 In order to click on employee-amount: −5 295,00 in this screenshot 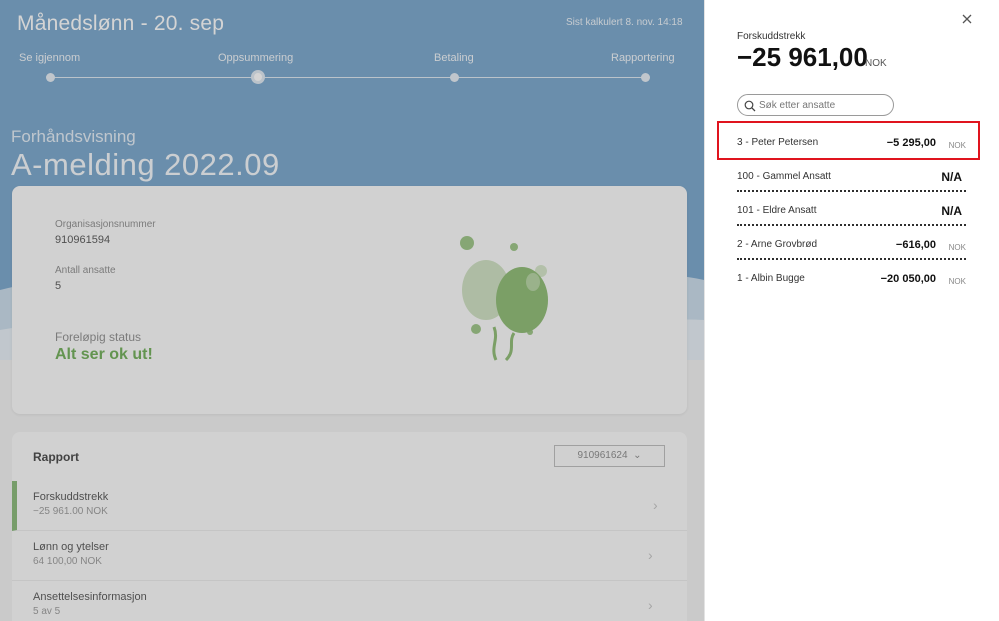, I will do `click(911, 143)`.